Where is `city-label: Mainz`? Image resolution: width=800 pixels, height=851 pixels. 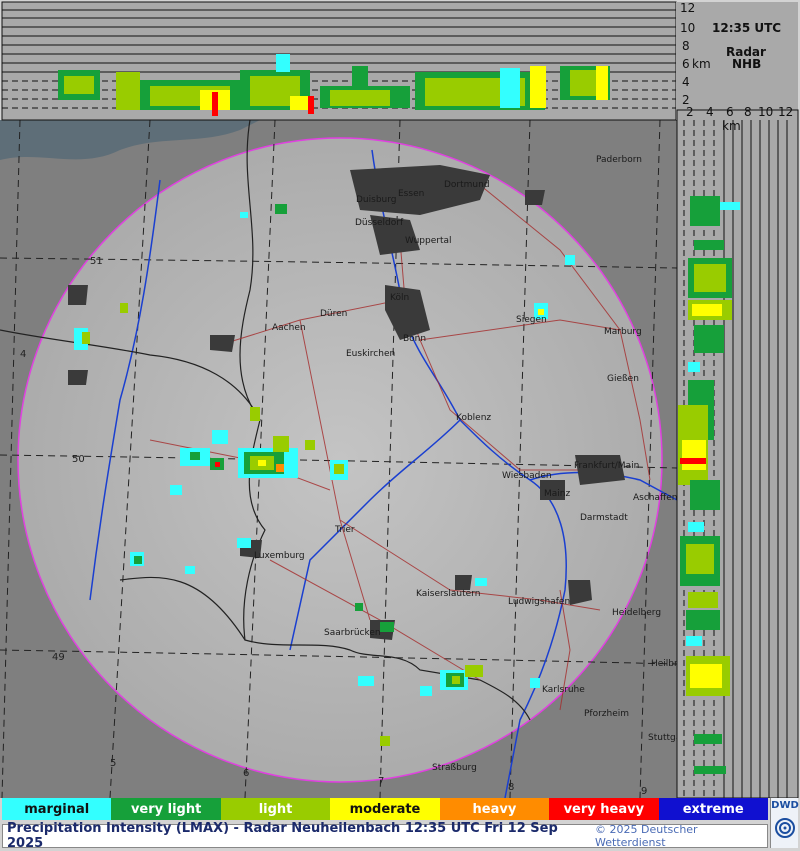 city-label: Mainz is located at coordinates (557, 494).